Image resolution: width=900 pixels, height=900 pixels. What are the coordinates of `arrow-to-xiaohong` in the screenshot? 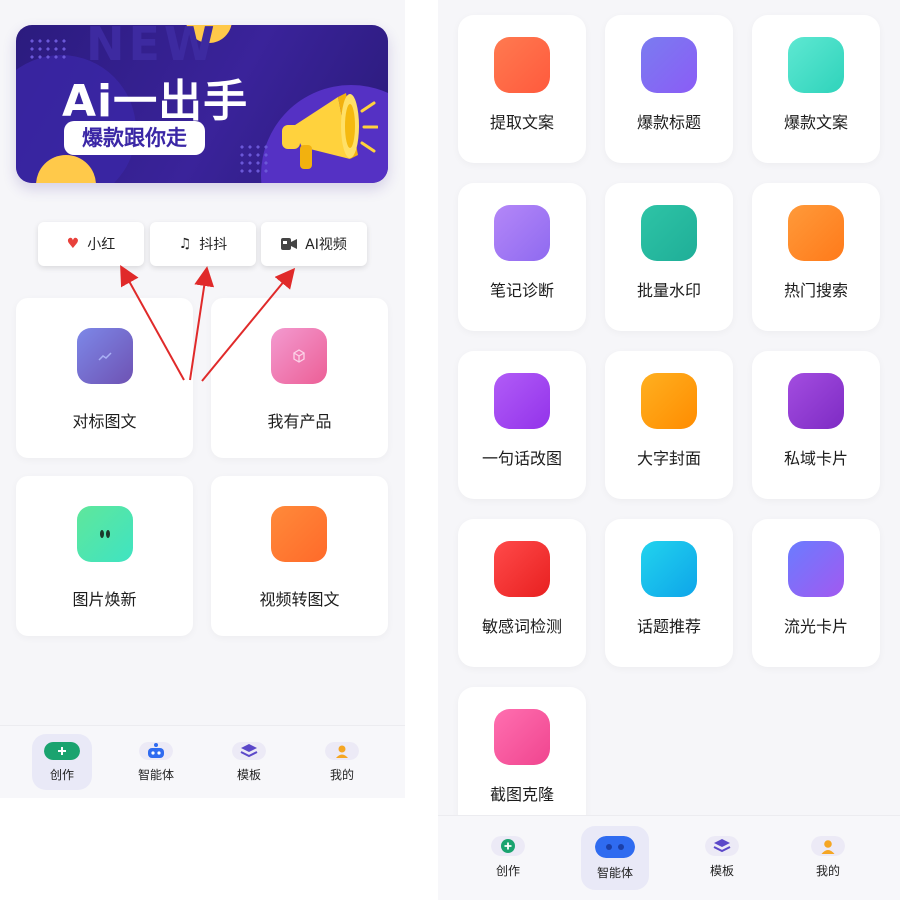 It's located at (152, 323).